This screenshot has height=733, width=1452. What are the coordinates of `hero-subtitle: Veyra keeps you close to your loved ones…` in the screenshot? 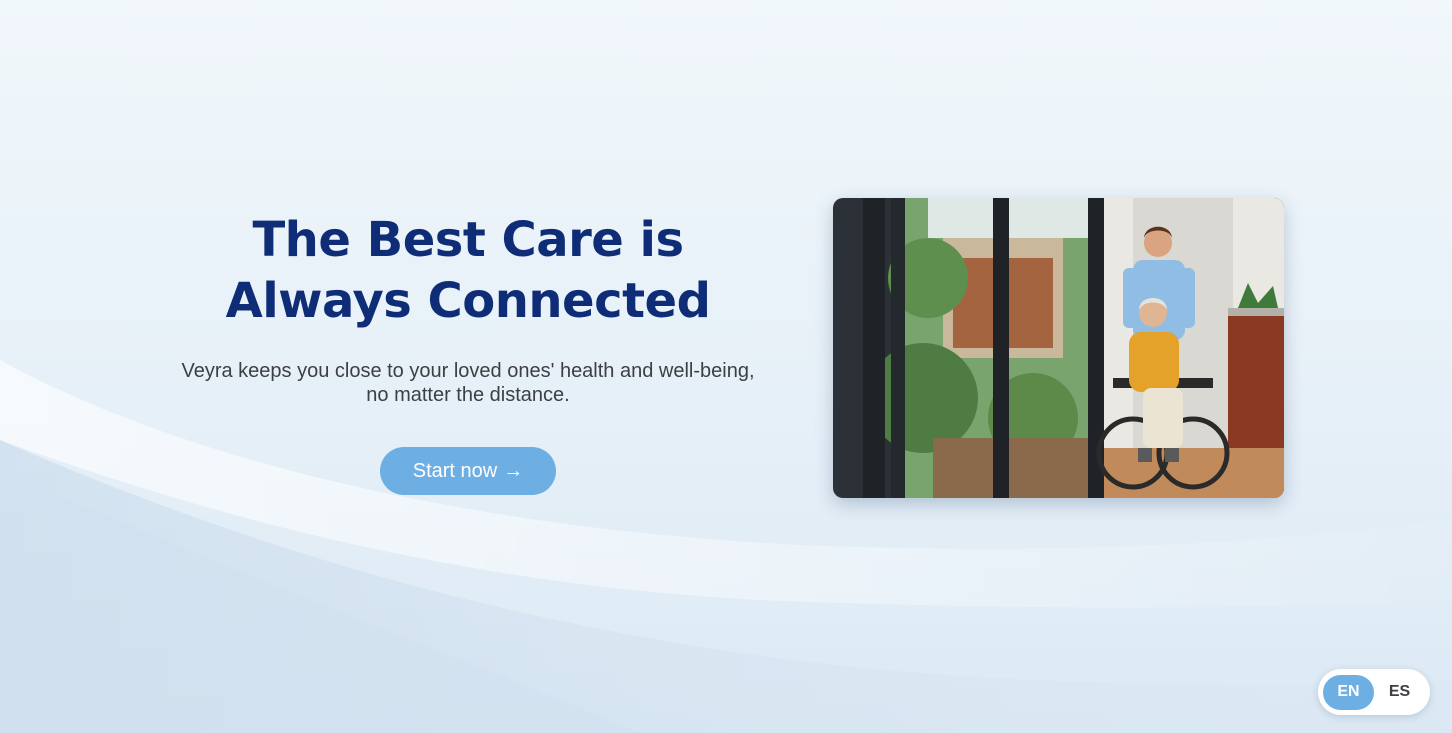 It's located at (468, 383).